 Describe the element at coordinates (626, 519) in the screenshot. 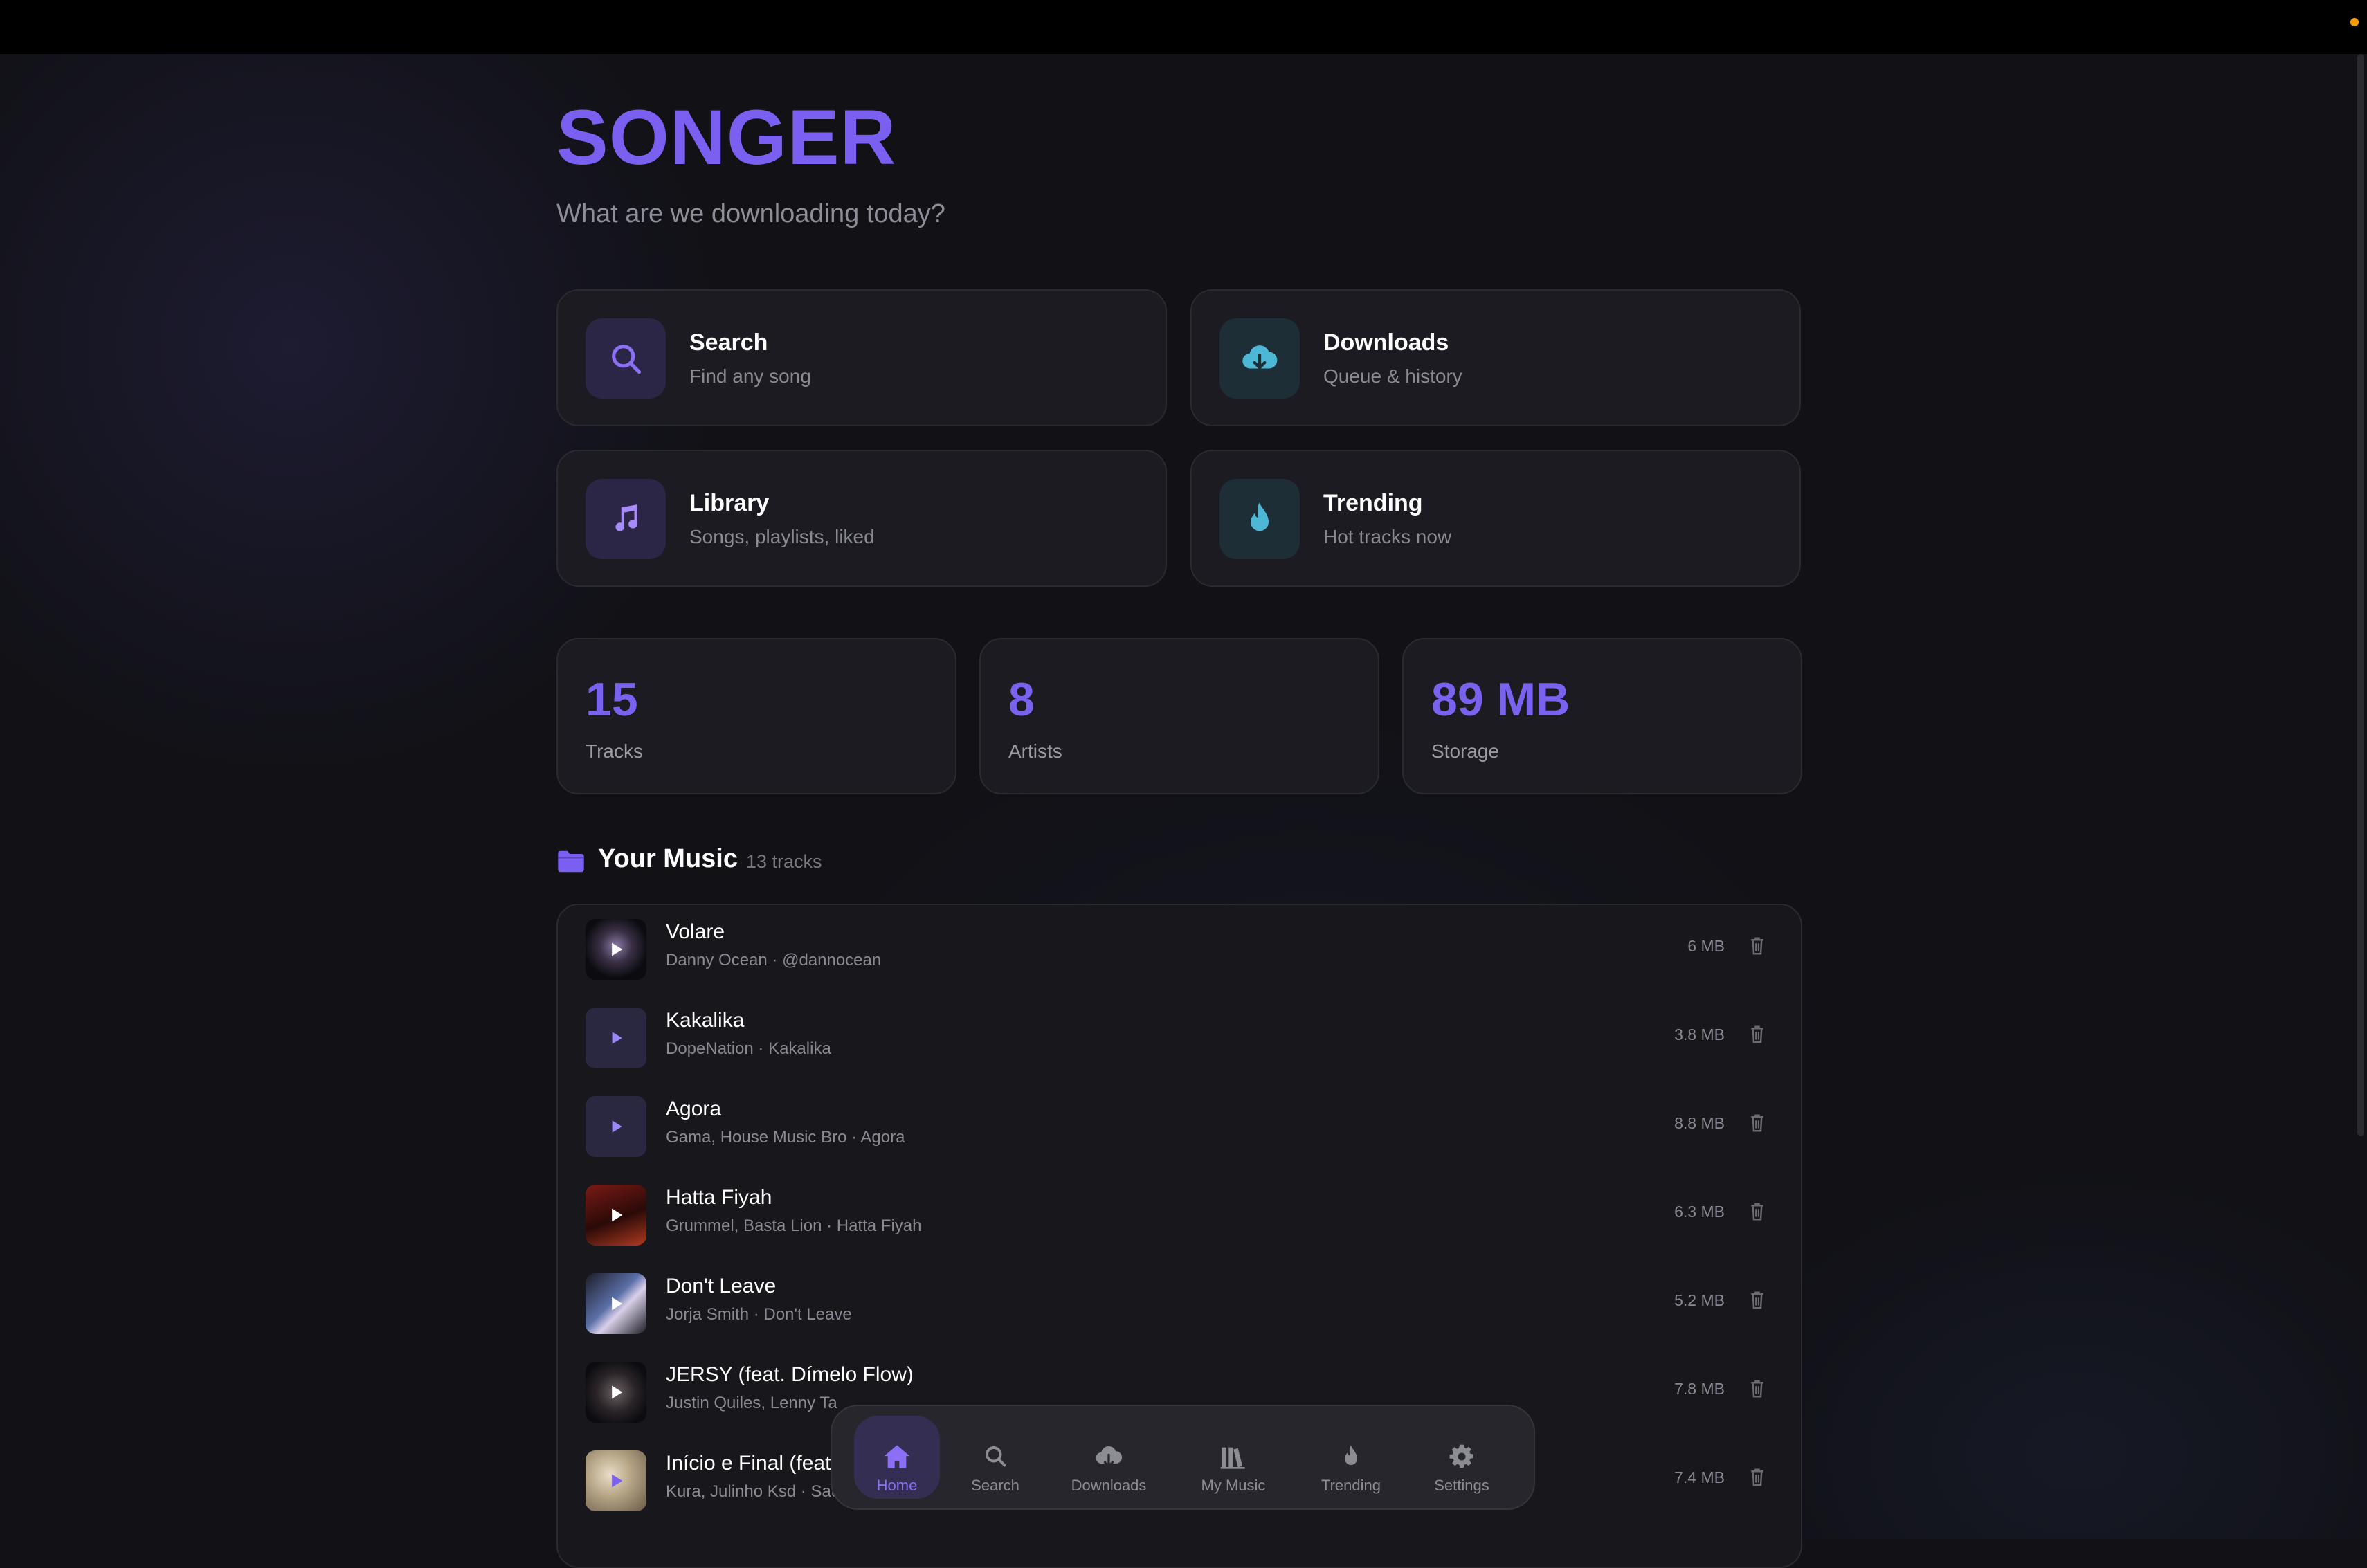

I see `music-note-icon` at that location.